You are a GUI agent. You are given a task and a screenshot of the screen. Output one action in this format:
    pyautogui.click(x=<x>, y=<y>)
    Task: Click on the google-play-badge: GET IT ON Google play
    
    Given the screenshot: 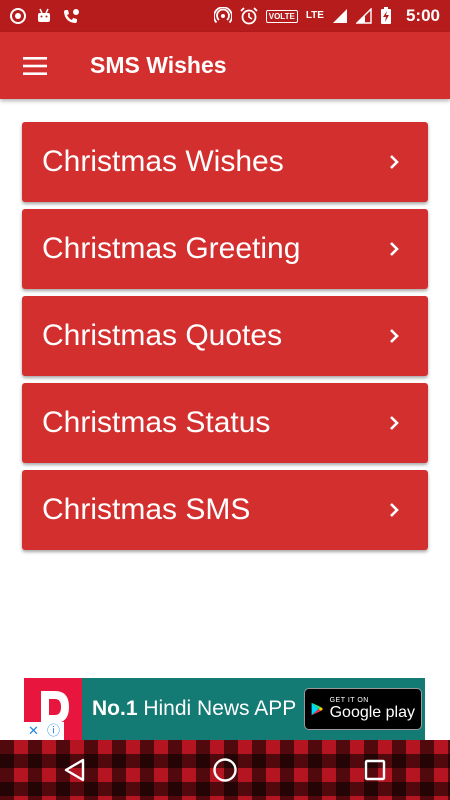 What is the action you would take?
    pyautogui.click(x=363, y=709)
    